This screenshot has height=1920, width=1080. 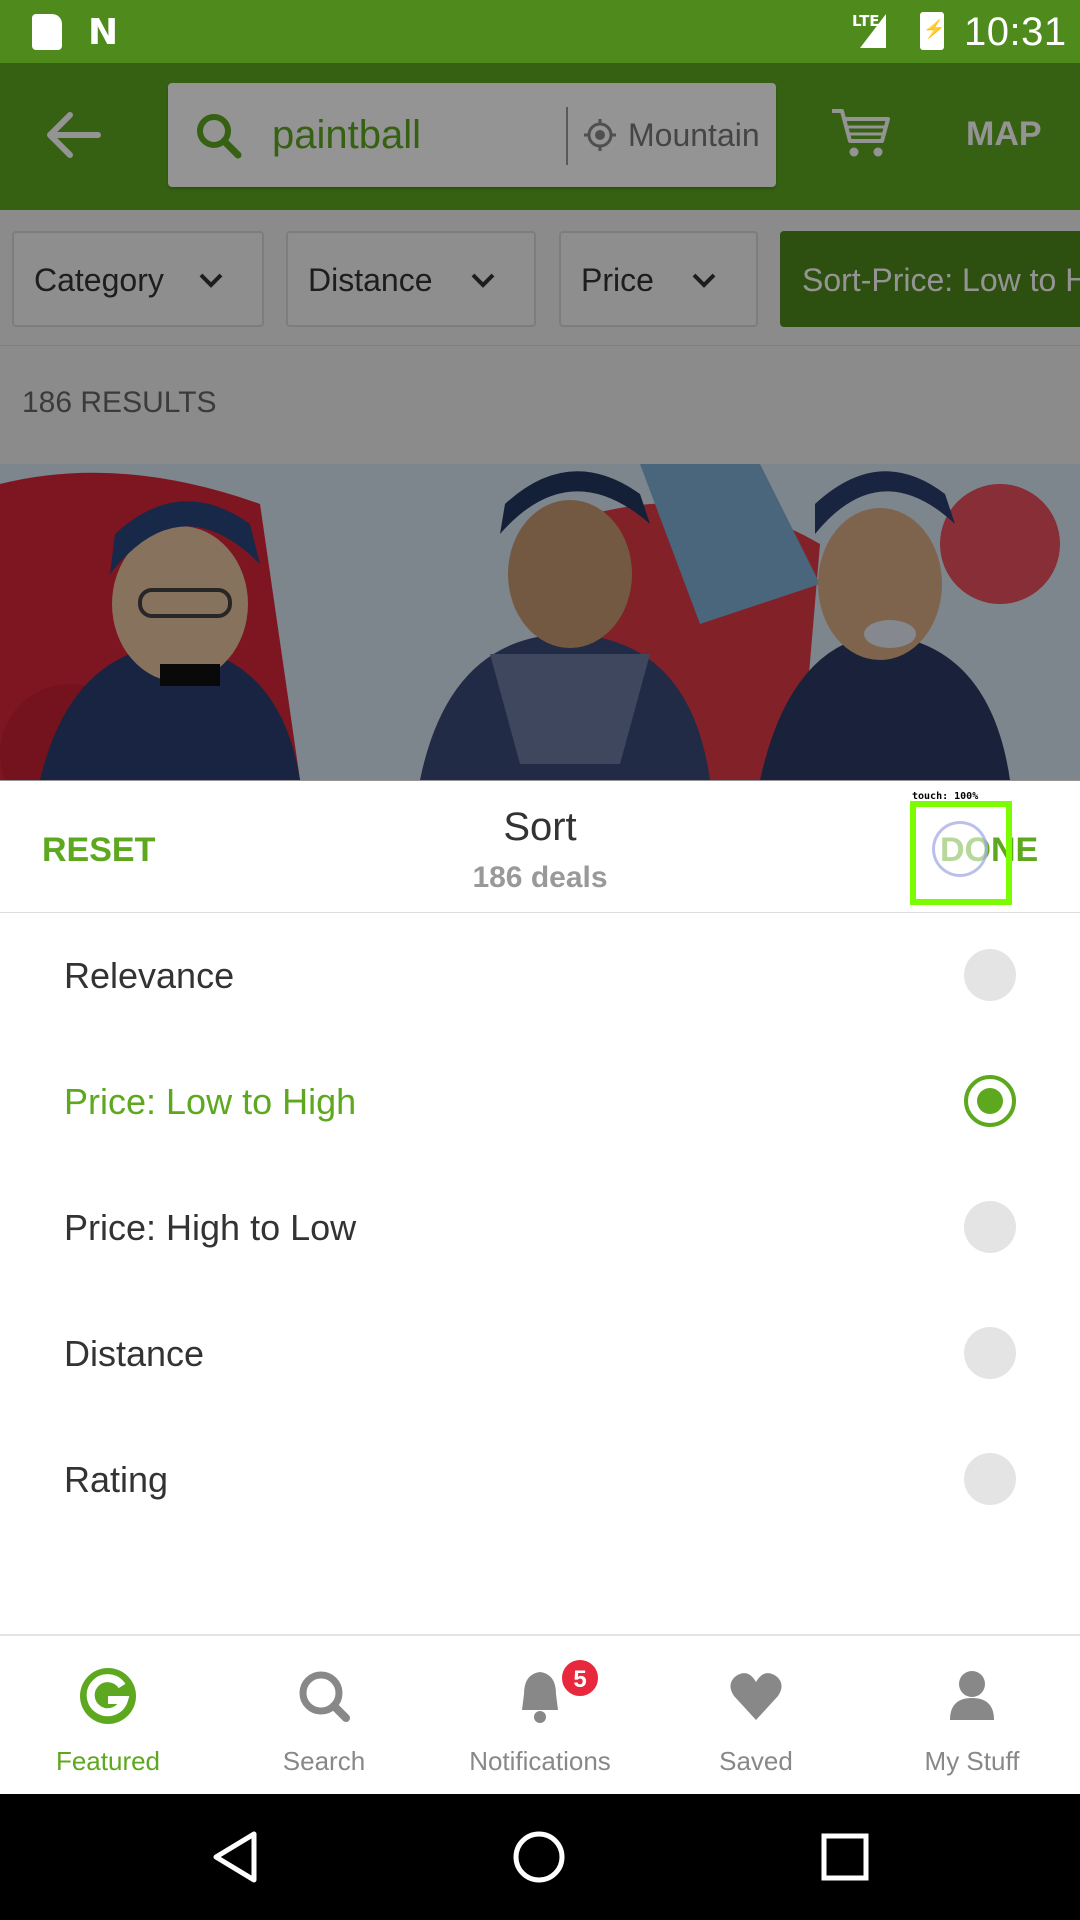 I want to click on nav-search: Search, so click(x=324, y=1716).